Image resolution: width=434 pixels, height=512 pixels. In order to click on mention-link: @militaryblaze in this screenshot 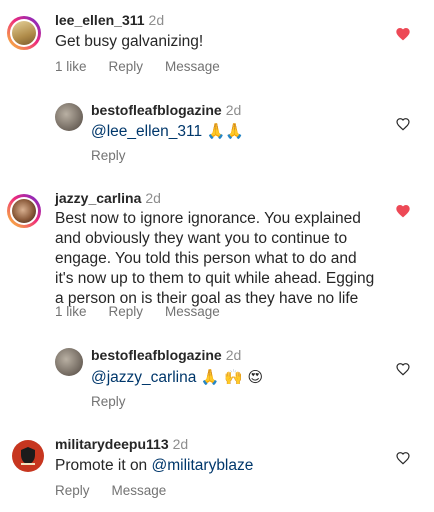, I will do `click(203, 465)`.